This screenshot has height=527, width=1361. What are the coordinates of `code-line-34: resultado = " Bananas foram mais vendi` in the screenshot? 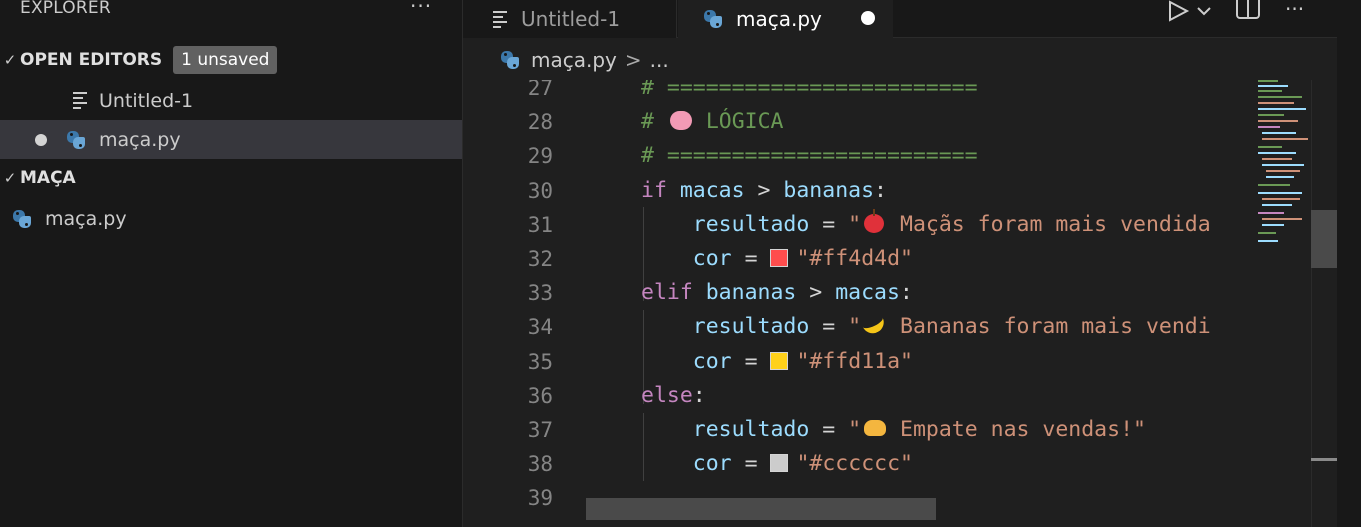 It's located at (945, 327).